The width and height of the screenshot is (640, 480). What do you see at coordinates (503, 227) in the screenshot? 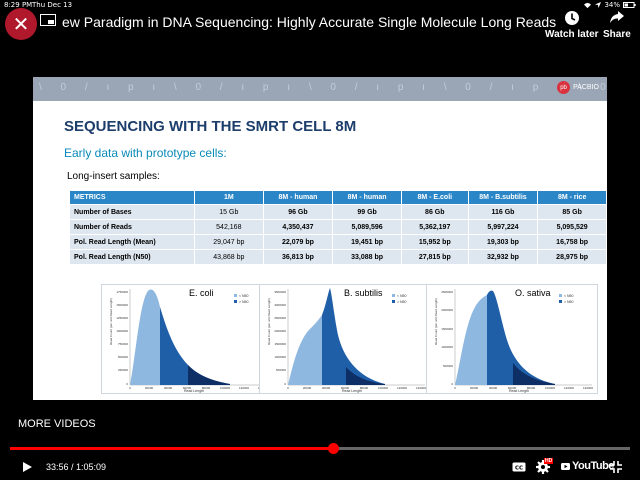
I see `table-cell: 5,997,224` at bounding box center [503, 227].